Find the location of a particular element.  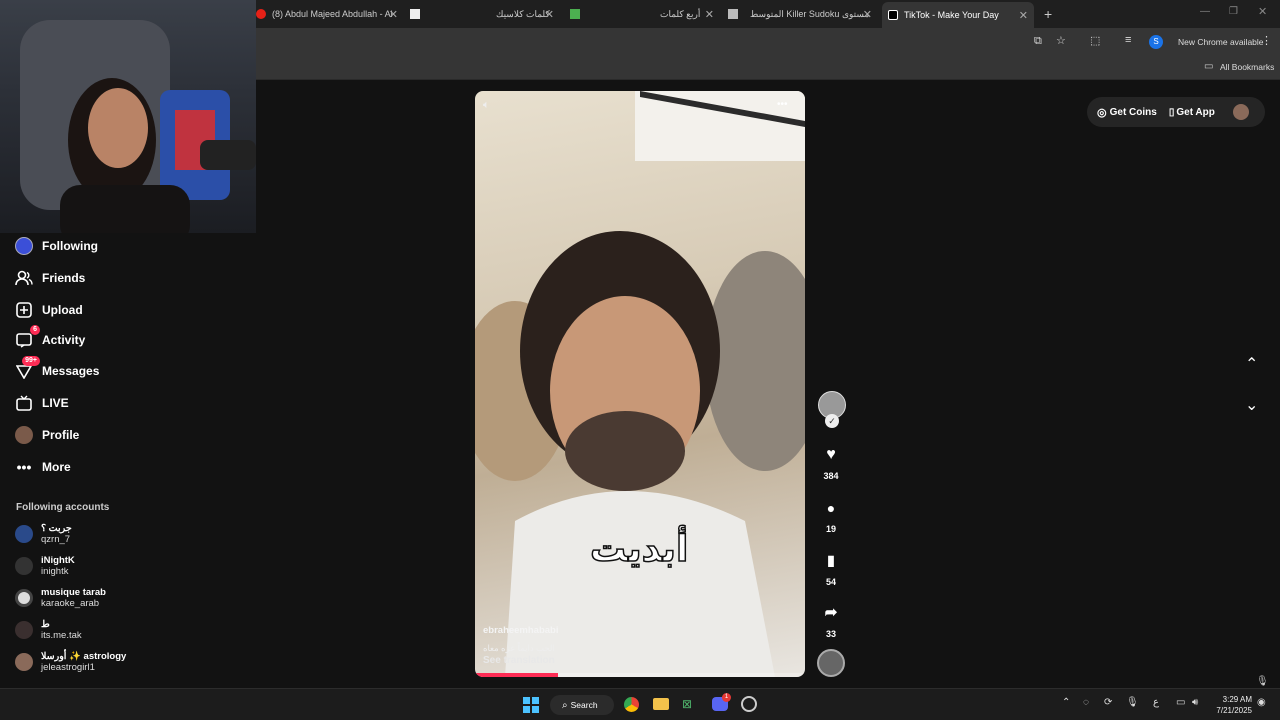

tab-title: أربع كلمات is located at coordinates (680, 13).